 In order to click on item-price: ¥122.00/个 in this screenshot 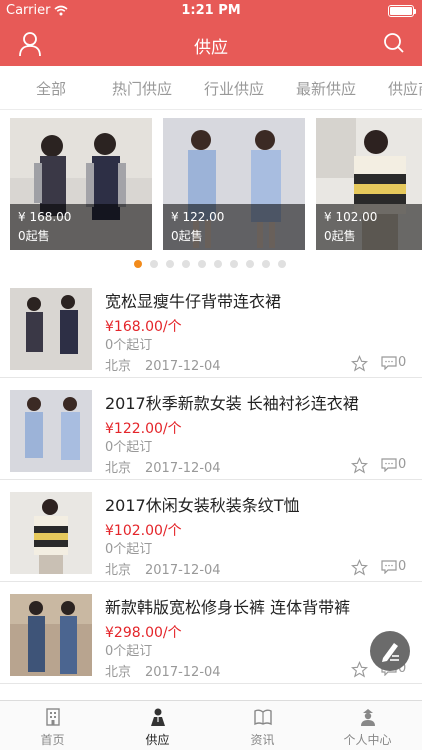, I will do `click(143, 429)`.